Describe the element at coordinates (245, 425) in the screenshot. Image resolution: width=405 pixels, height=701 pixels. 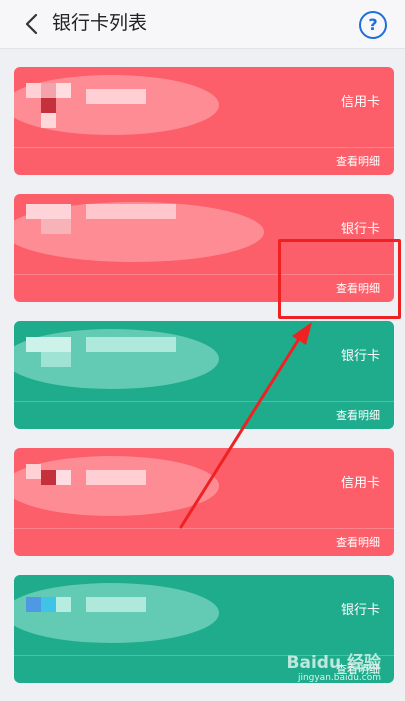
I see `annotation-arrow-icon` at that location.